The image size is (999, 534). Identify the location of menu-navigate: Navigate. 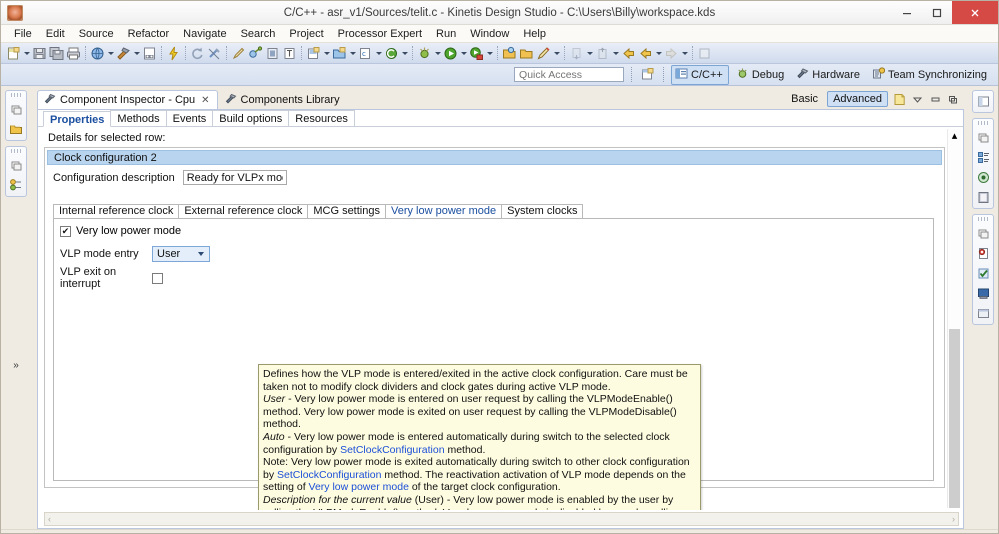
(204, 34).